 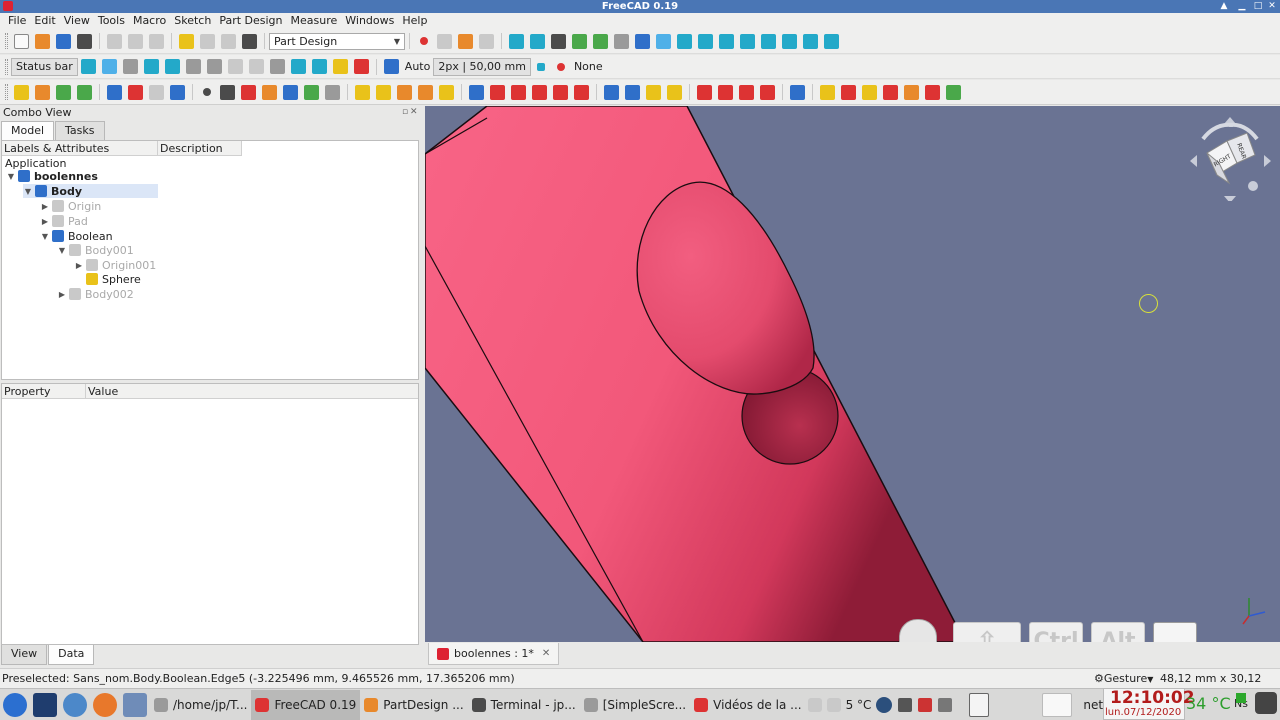 I want to click on menu-windows: Windows, so click(x=369, y=21).